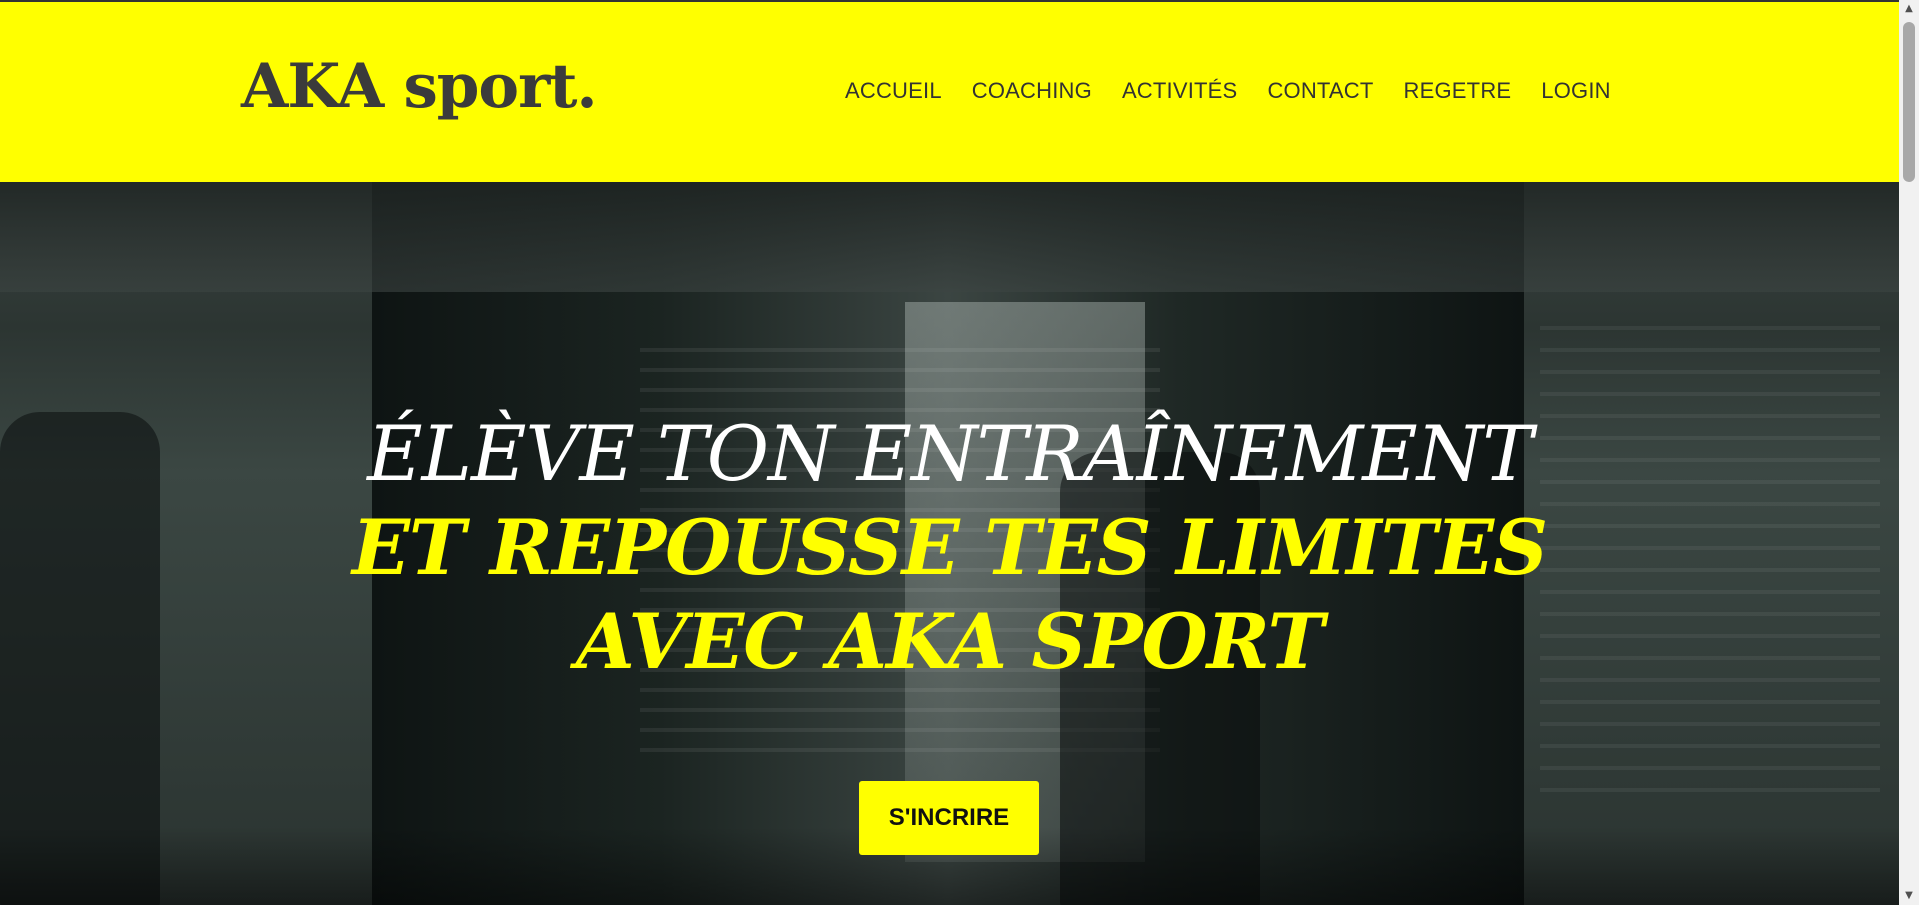 The image size is (1919, 905). Describe the element at coordinates (1909, 102) in the screenshot. I see `scrollbar-thumb` at that location.